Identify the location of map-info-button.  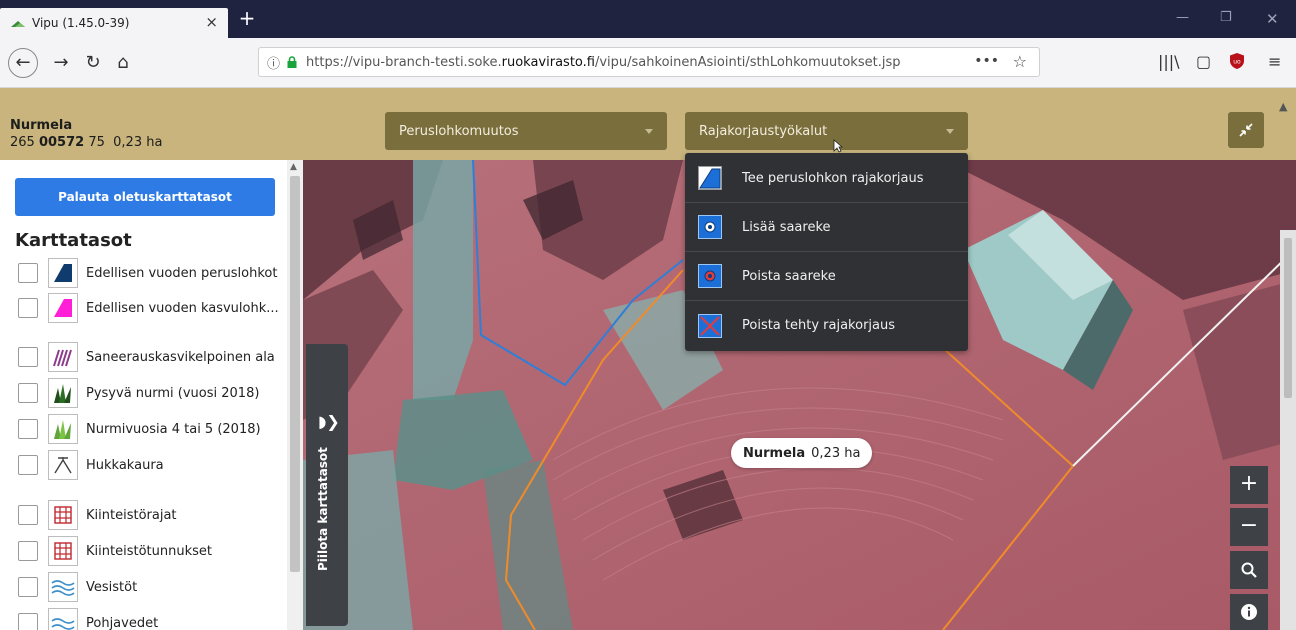
(1249, 612).